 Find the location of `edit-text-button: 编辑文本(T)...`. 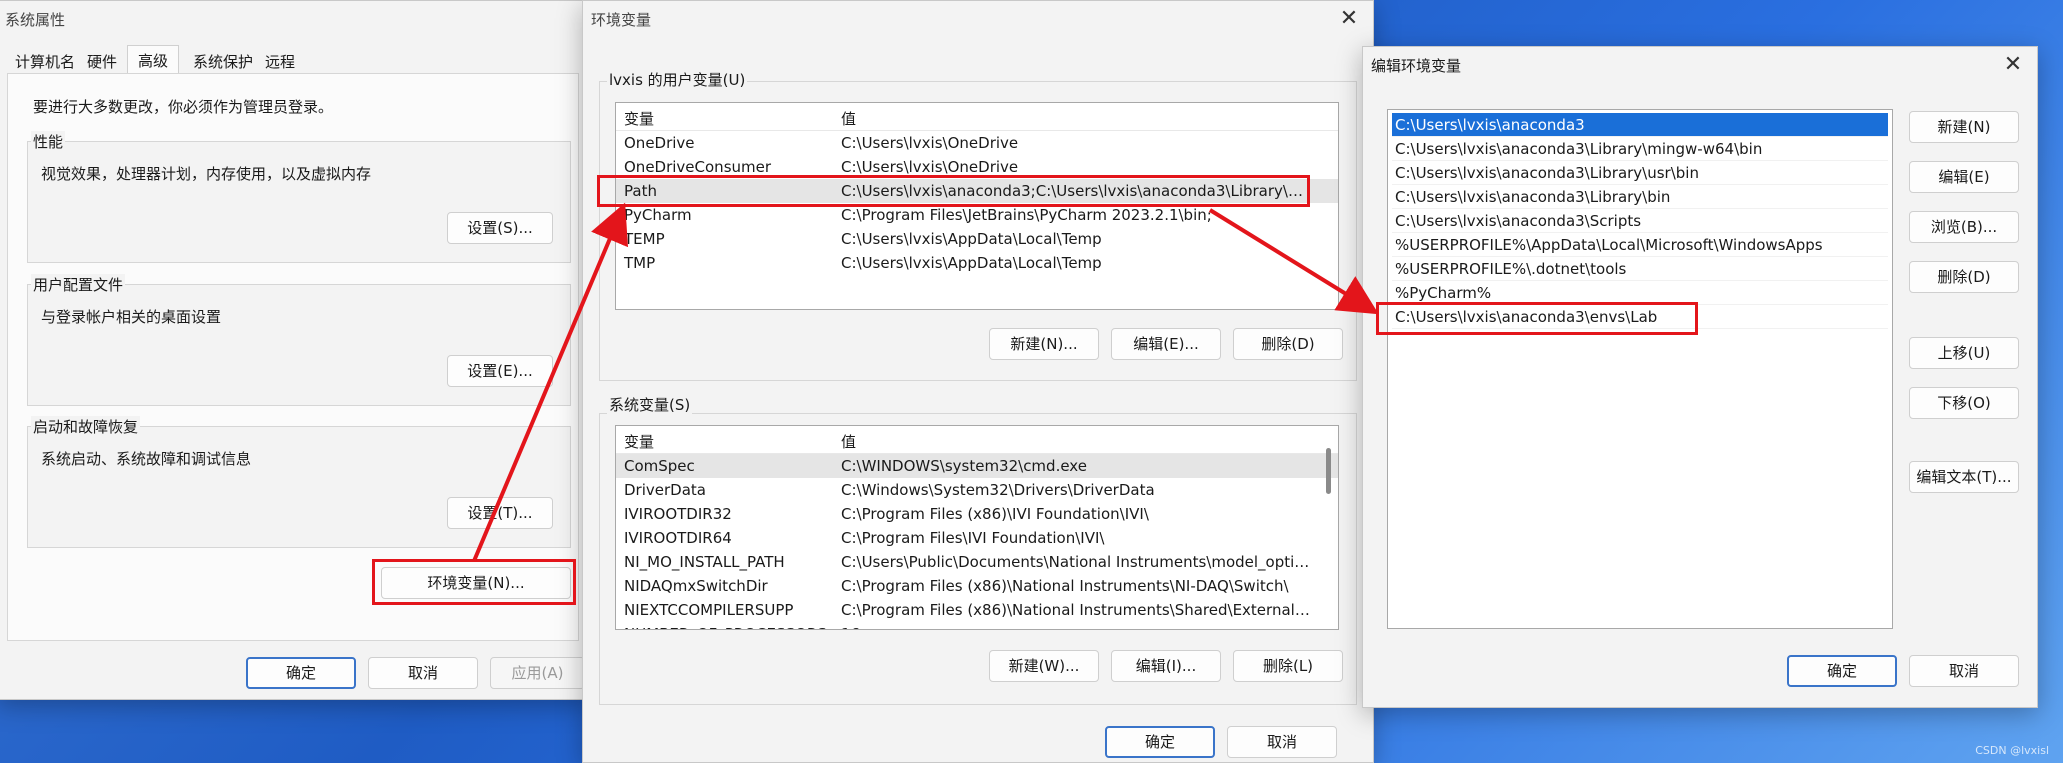

edit-text-button: 编辑文本(T)... is located at coordinates (1964, 477).